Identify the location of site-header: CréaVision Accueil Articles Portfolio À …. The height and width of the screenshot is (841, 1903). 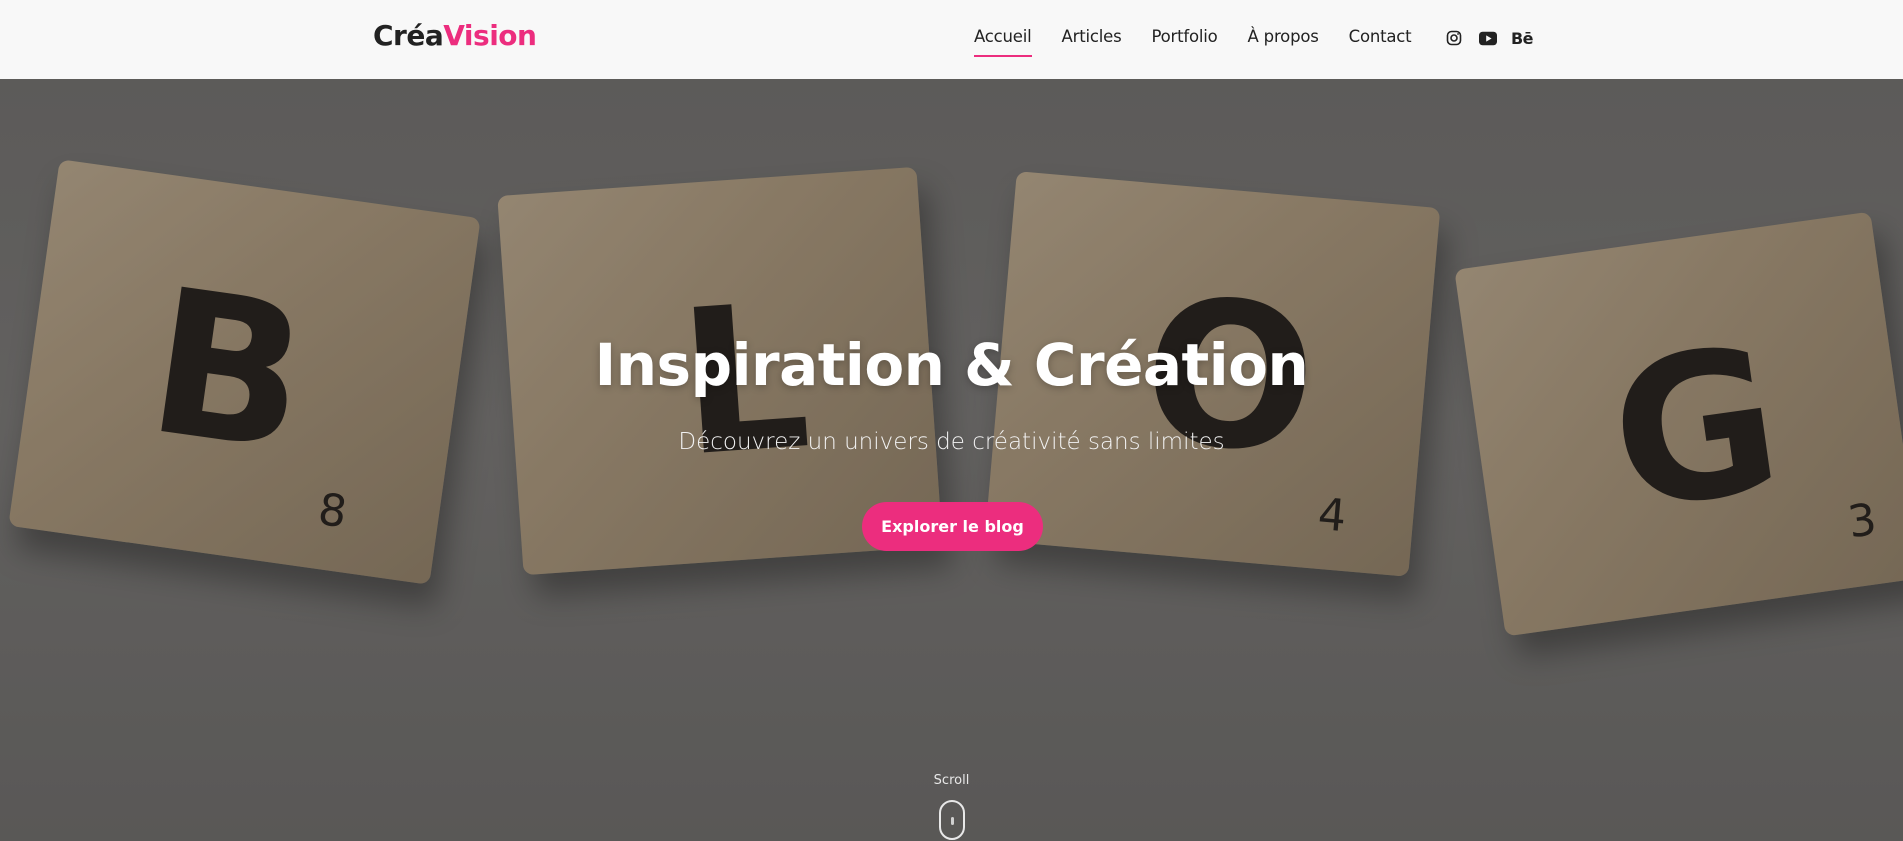
(951, 39).